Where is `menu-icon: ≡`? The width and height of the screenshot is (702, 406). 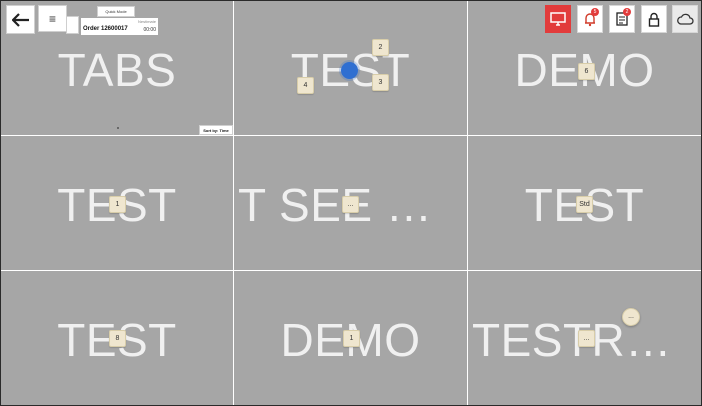
menu-icon: ≡ is located at coordinates (52, 18).